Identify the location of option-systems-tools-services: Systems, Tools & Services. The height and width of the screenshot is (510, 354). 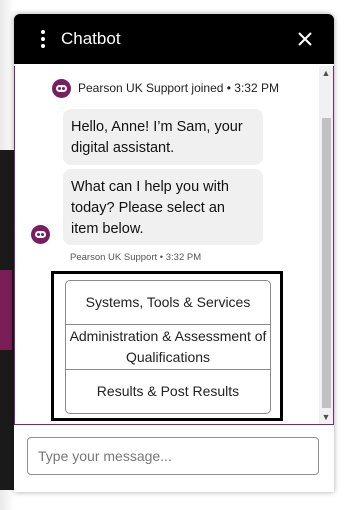
(168, 302).